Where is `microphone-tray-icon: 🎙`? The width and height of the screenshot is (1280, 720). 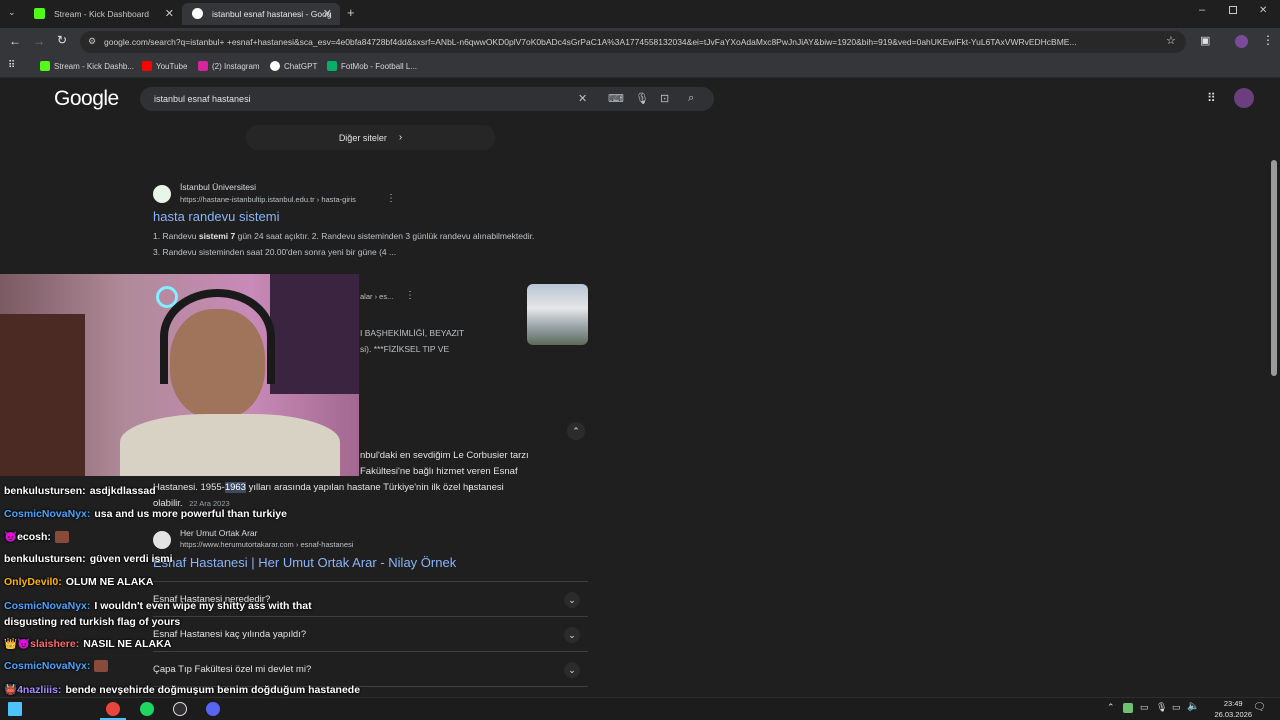 microphone-tray-icon: 🎙 is located at coordinates (1161, 707).